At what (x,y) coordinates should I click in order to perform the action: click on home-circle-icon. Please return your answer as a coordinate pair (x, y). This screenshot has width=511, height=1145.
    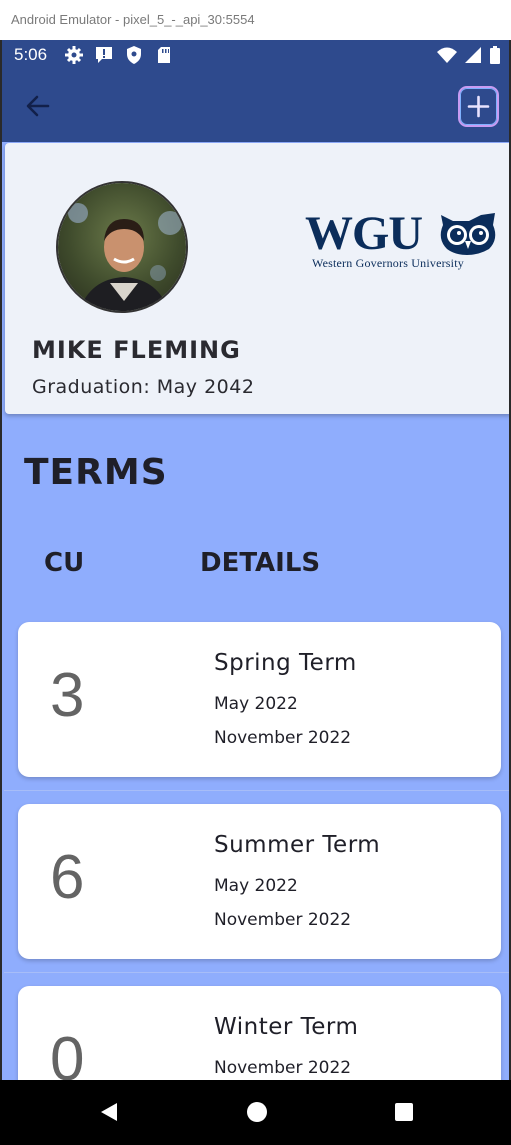
    Looking at the image, I should click on (257, 1112).